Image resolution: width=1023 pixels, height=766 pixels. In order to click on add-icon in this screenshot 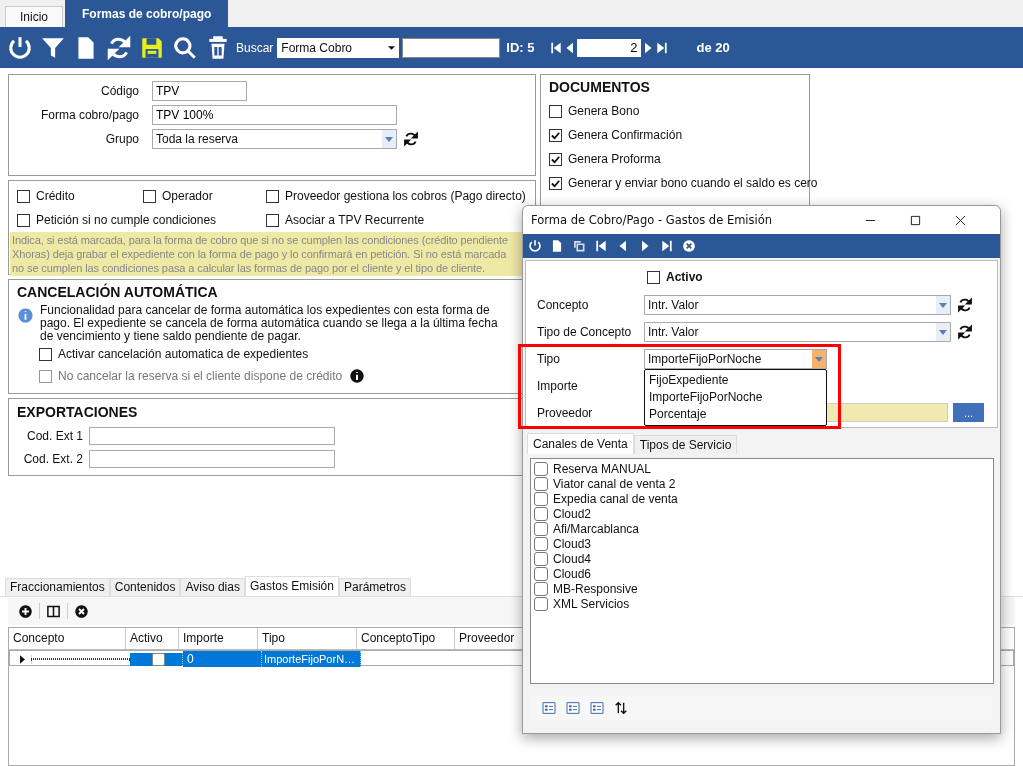, I will do `click(25, 611)`.